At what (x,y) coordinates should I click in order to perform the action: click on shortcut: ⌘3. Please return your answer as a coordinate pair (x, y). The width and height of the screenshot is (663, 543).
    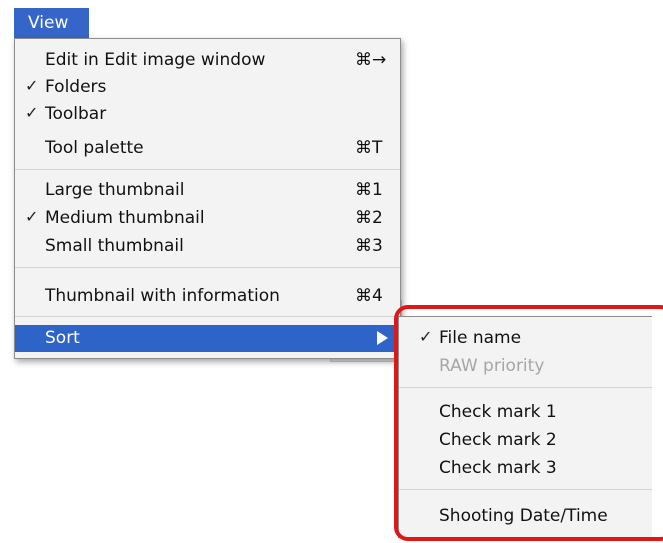
    Looking at the image, I should click on (369, 246).